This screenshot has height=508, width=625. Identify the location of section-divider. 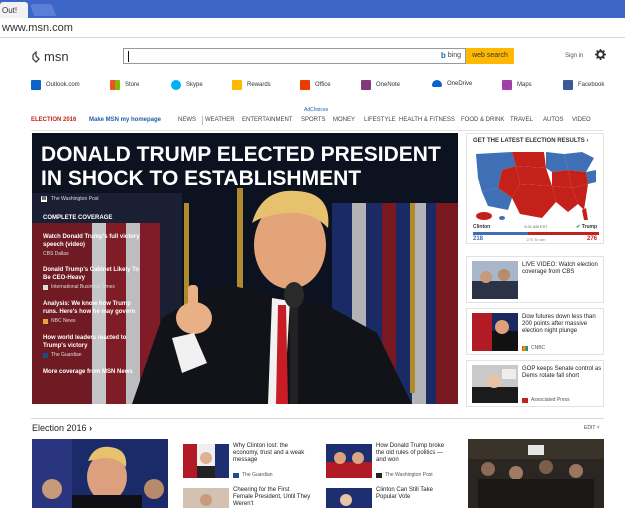
(317, 418).